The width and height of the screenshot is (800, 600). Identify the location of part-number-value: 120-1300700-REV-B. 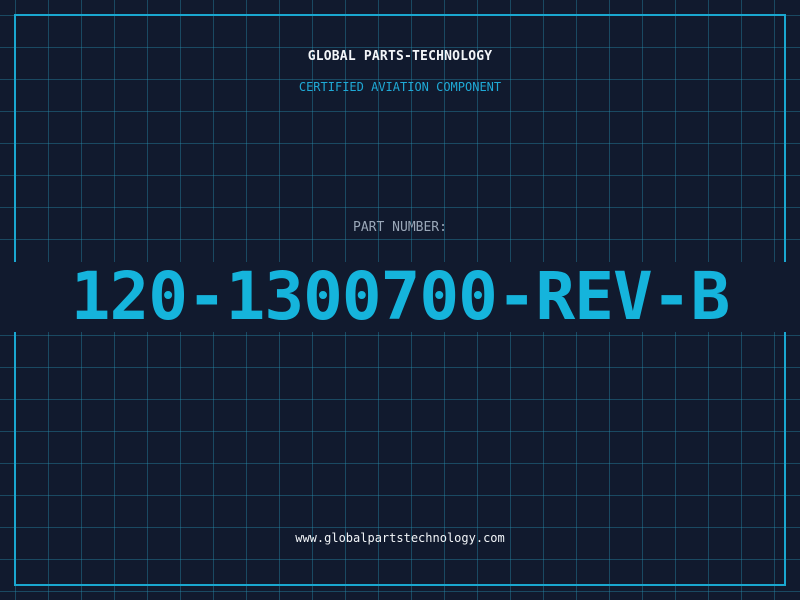
(400, 296).